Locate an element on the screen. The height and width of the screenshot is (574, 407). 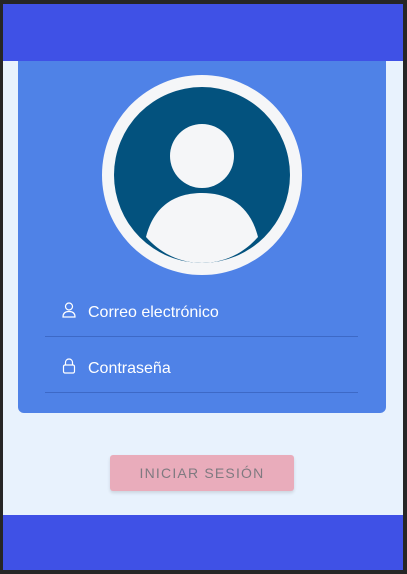
user-icon is located at coordinates (69, 310).